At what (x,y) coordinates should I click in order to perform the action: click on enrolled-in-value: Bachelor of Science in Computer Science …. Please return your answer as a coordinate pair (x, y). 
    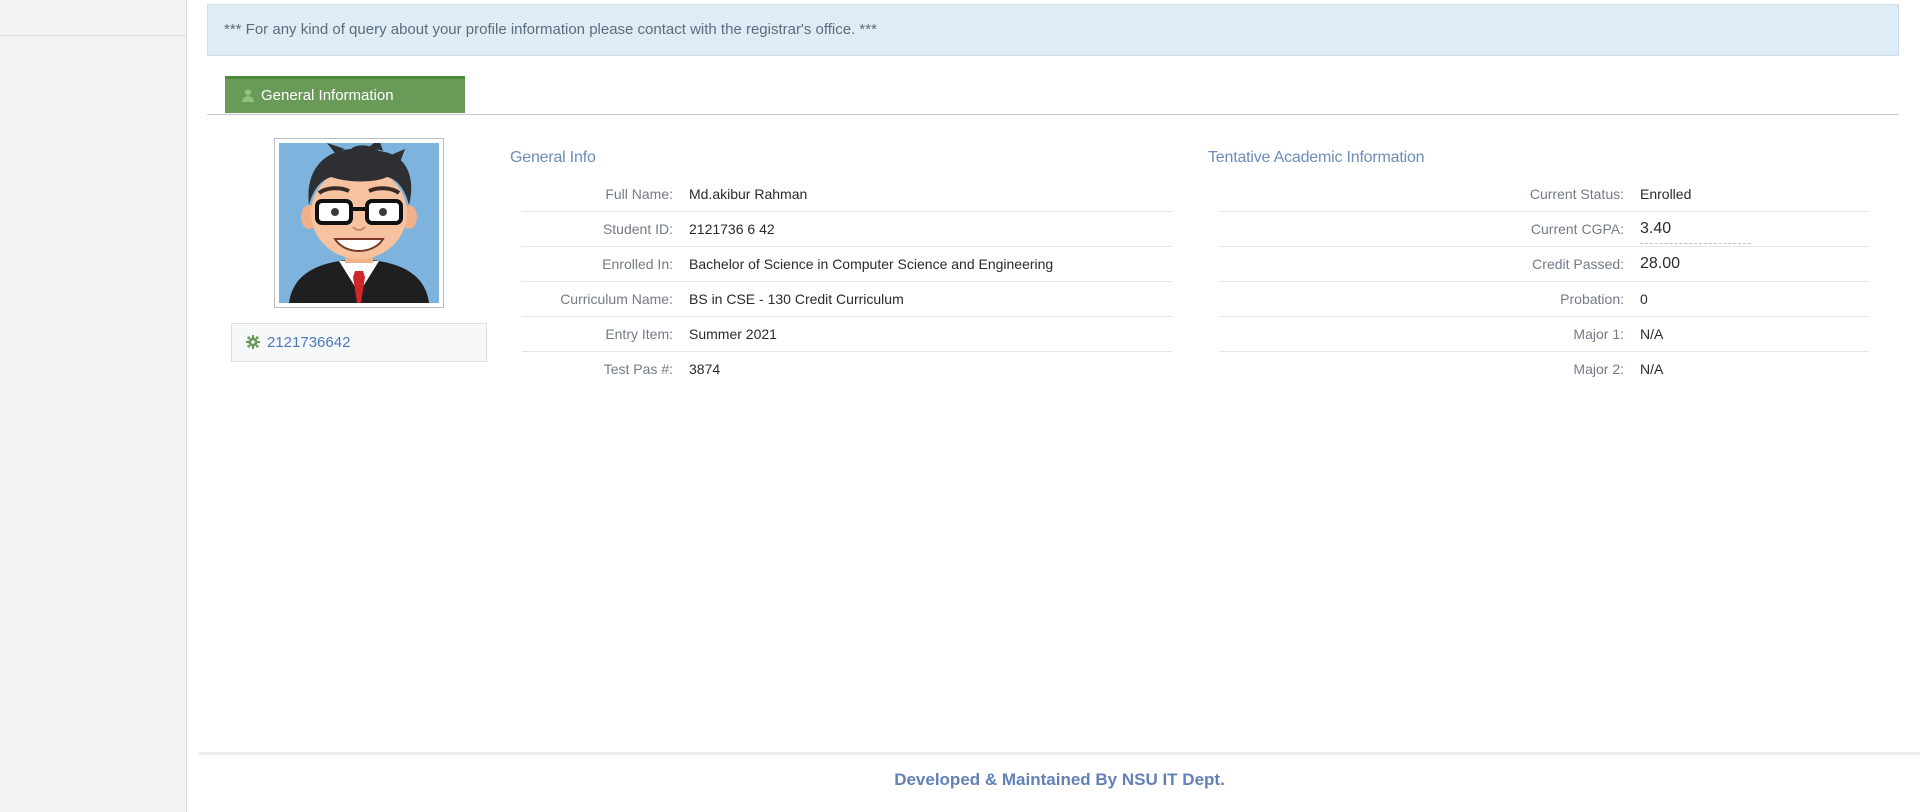
    Looking at the image, I should click on (930, 264).